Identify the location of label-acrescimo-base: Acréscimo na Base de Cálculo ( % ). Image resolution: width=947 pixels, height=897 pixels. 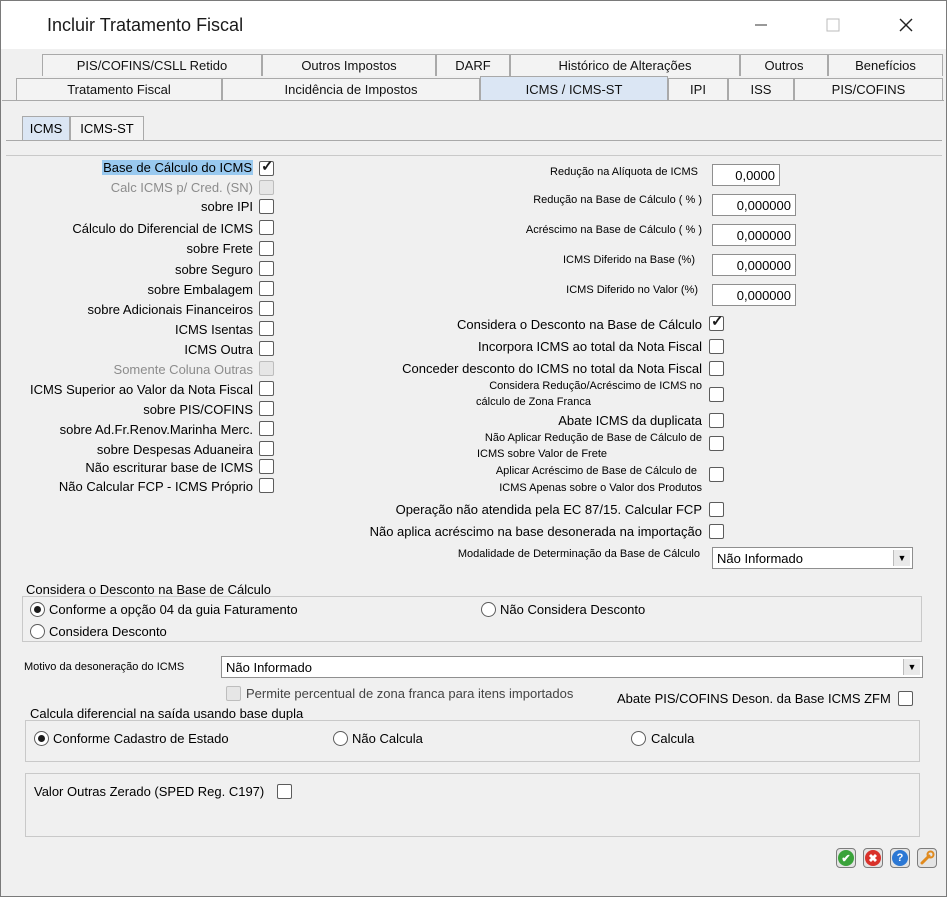
(613, 230).